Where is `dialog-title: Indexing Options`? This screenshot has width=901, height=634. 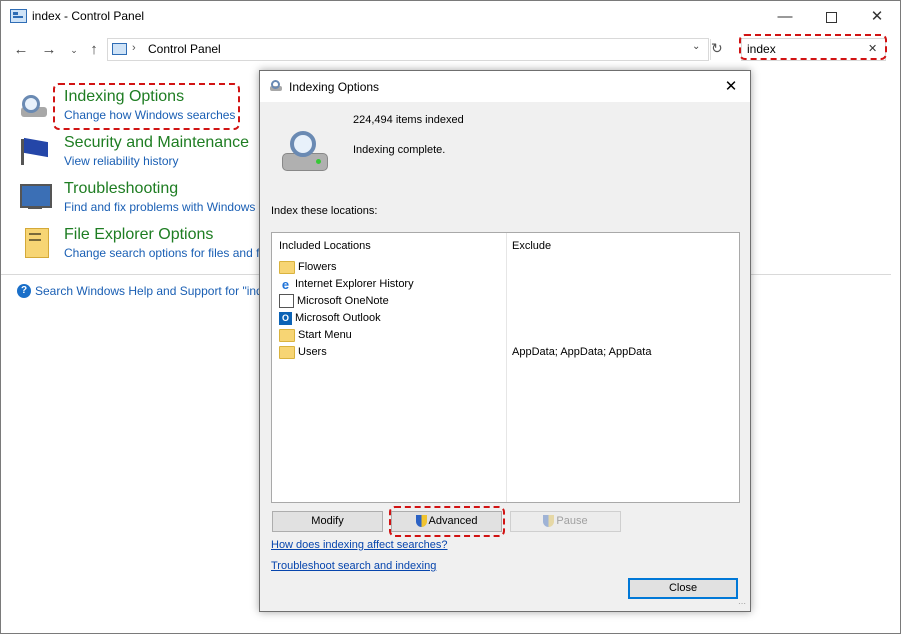 dialog-title: Indexing Options is located at coordinates (334, 87).